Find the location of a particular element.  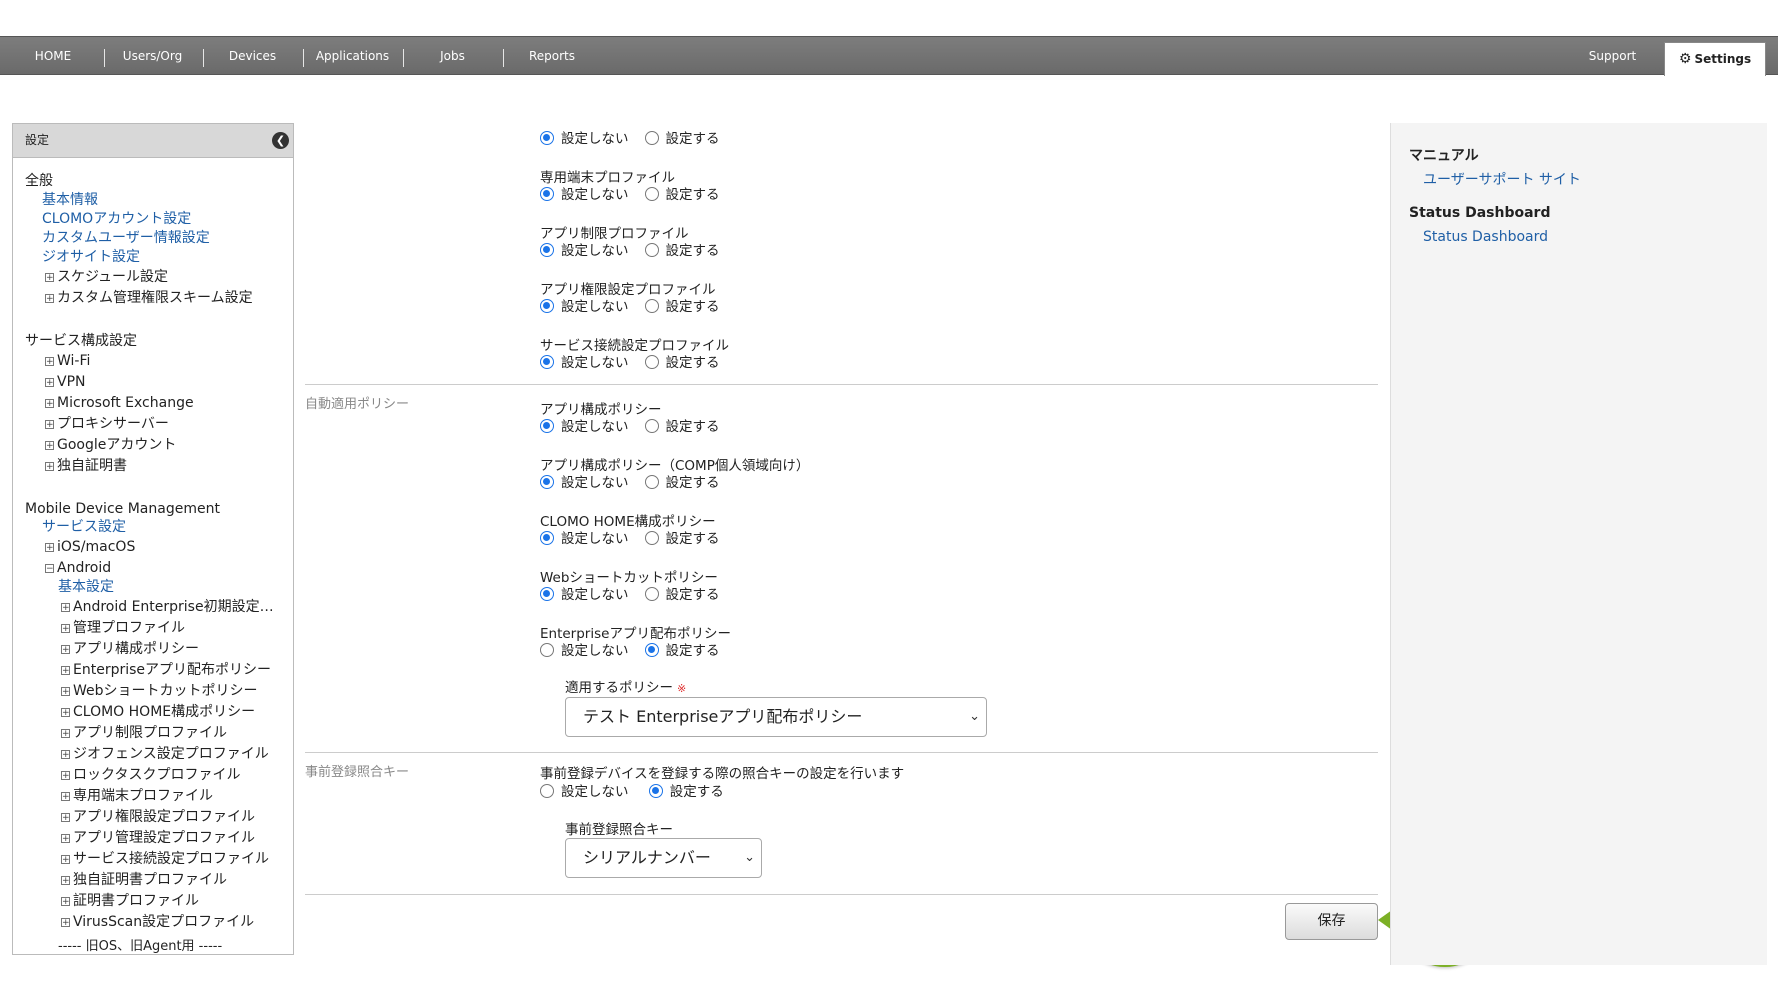

sidebar-item-android-profile: + アプリ管理設定プロファイル is located at coordinates (158, 838).